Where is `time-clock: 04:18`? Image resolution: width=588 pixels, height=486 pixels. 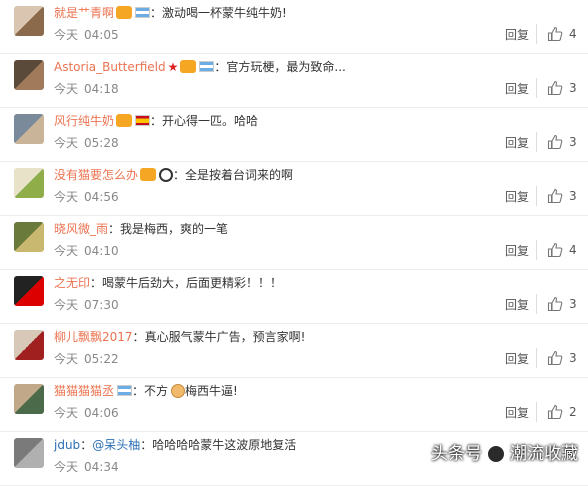
time-clock: 04:18 is located at coordinates (101, 89).